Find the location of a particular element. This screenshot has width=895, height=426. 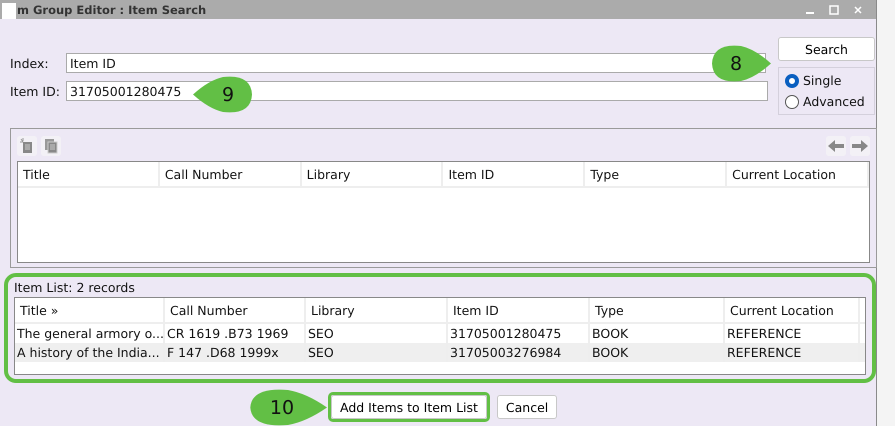

table-cell: 31705003276984 is located at coordinates (519, 352).